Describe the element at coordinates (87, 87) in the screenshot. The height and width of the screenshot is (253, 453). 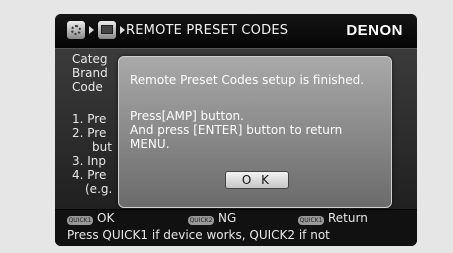
I see `code-label: Code` at that location.